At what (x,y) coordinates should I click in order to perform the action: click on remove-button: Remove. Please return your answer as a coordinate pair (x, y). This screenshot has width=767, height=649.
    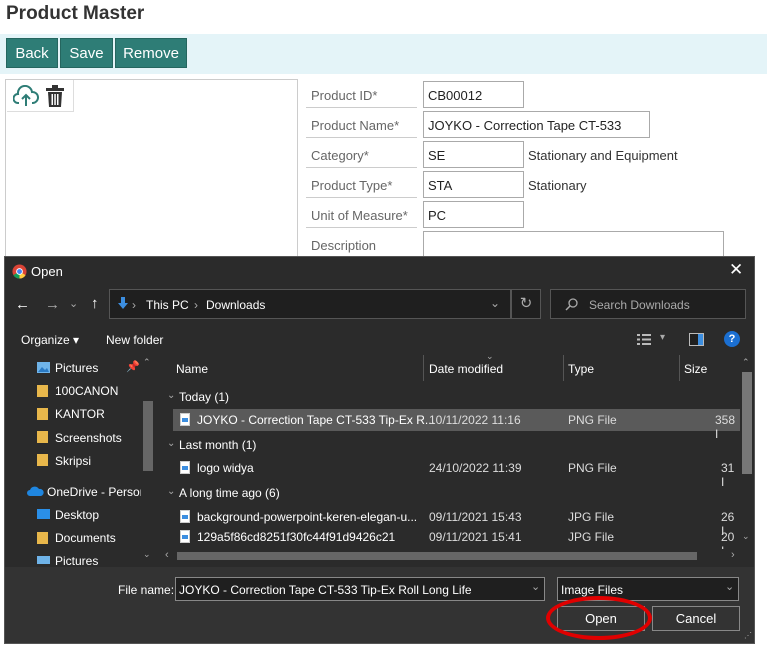
    Looking at the image, I should click on (151, 53).